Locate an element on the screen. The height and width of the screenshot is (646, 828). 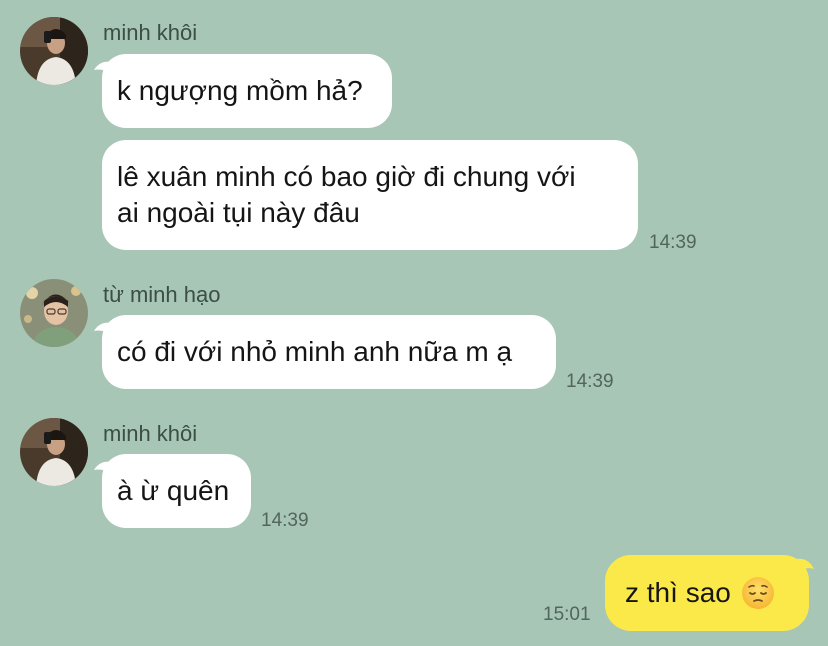
outgoing-message-bubble: z thì sao is located at coordinates (707, 593).